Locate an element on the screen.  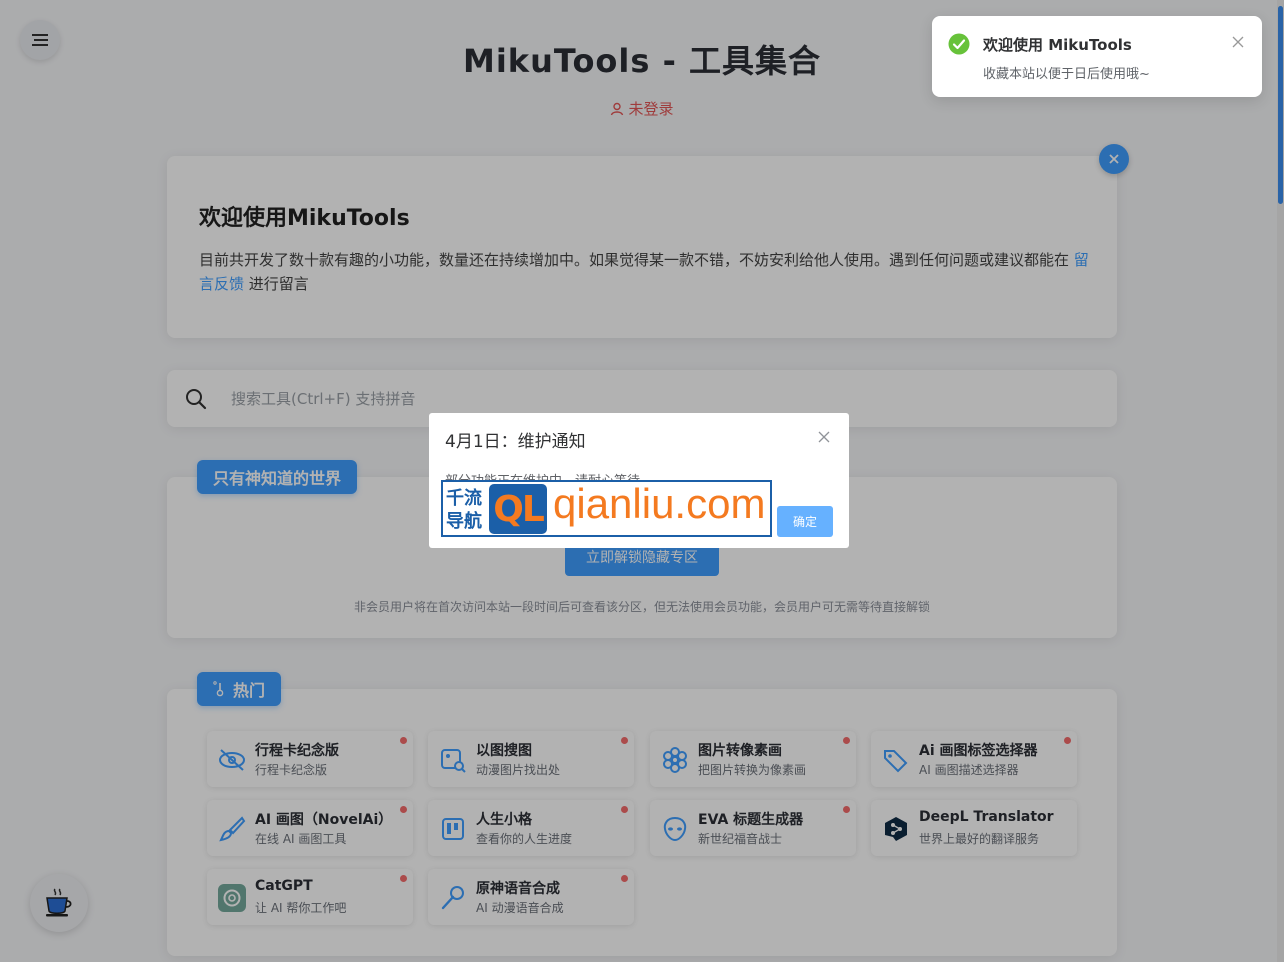
success-check-icon is located at coordinates (959, 44).